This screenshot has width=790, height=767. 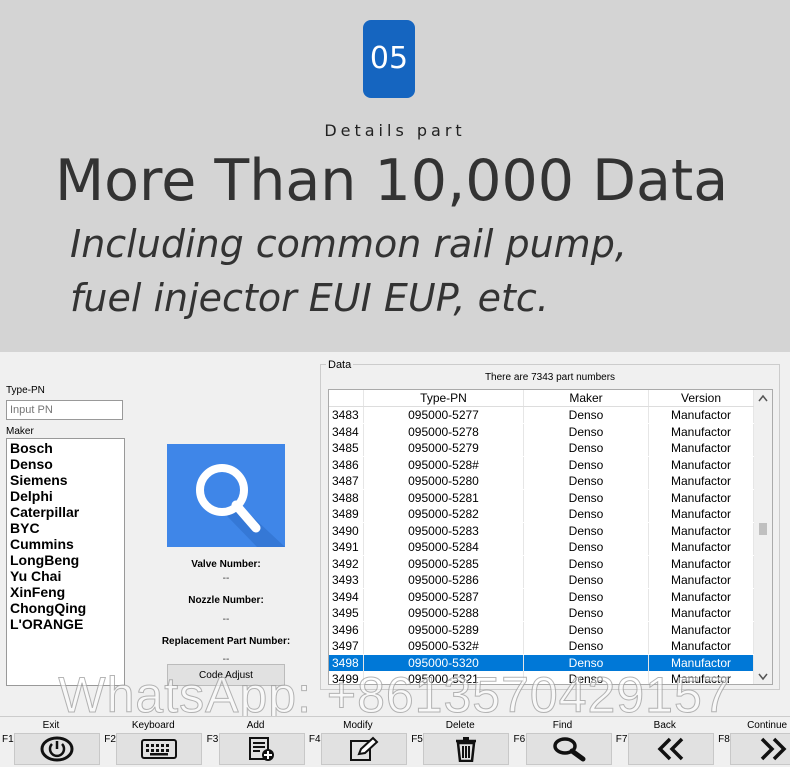 I want to click on function-key-label: Modify, so click(x=358, y=725).